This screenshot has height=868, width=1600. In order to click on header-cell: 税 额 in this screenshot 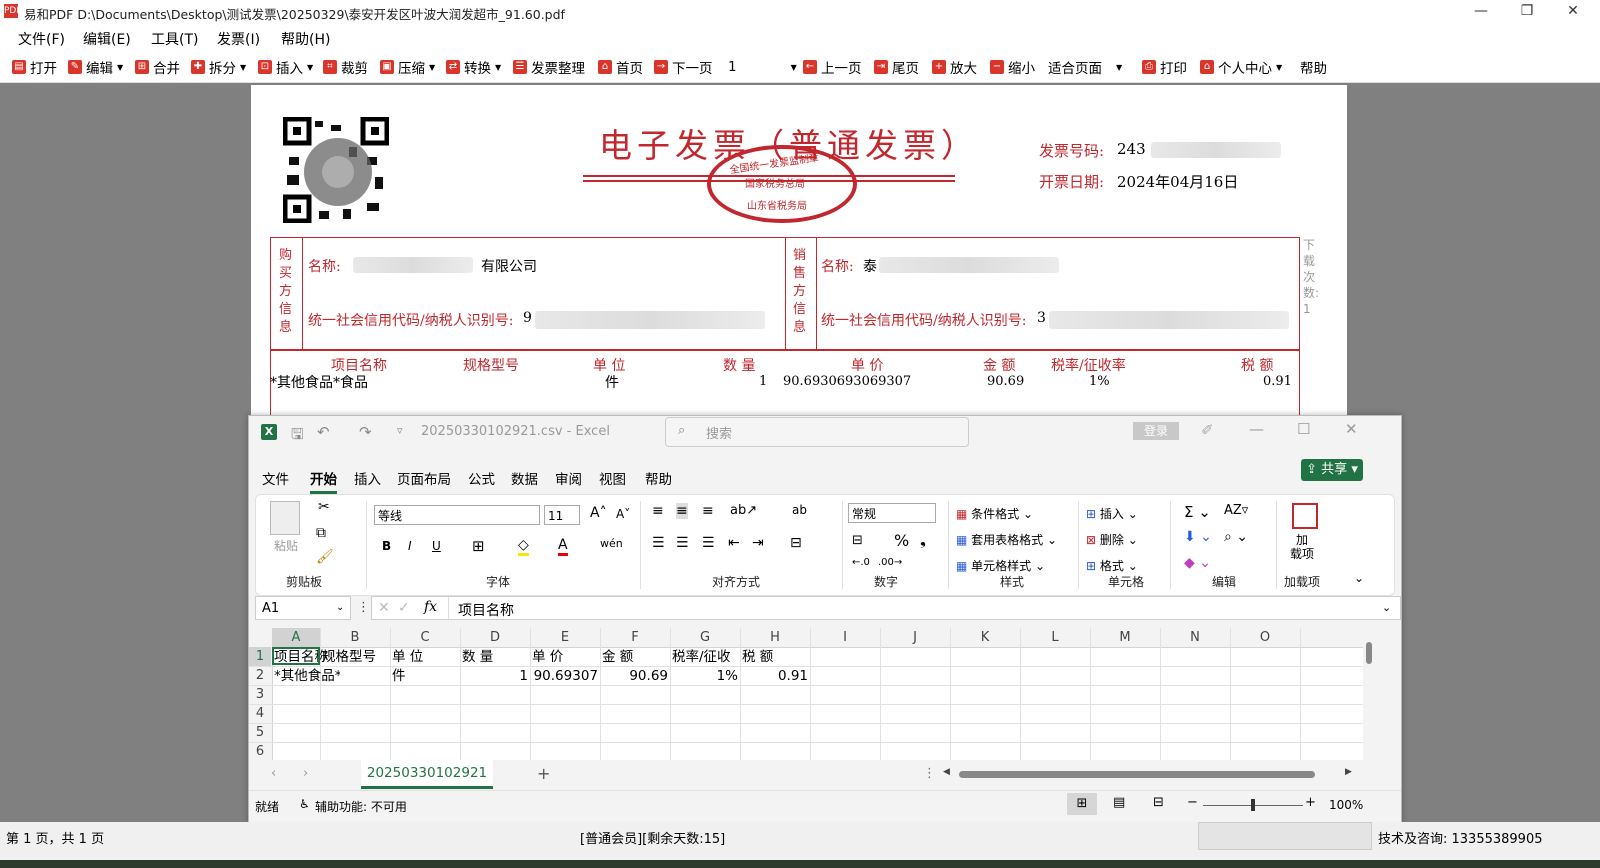, I will do `click(775, 657)`.